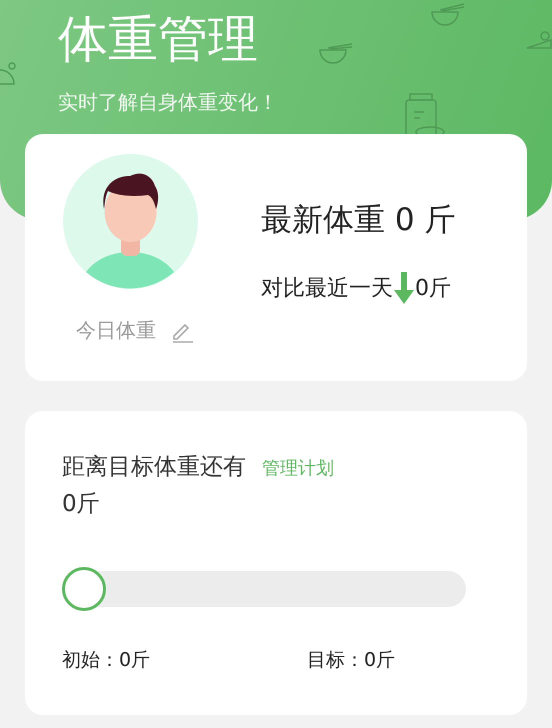  I want to click on bowl-icon, so click(448, 15).